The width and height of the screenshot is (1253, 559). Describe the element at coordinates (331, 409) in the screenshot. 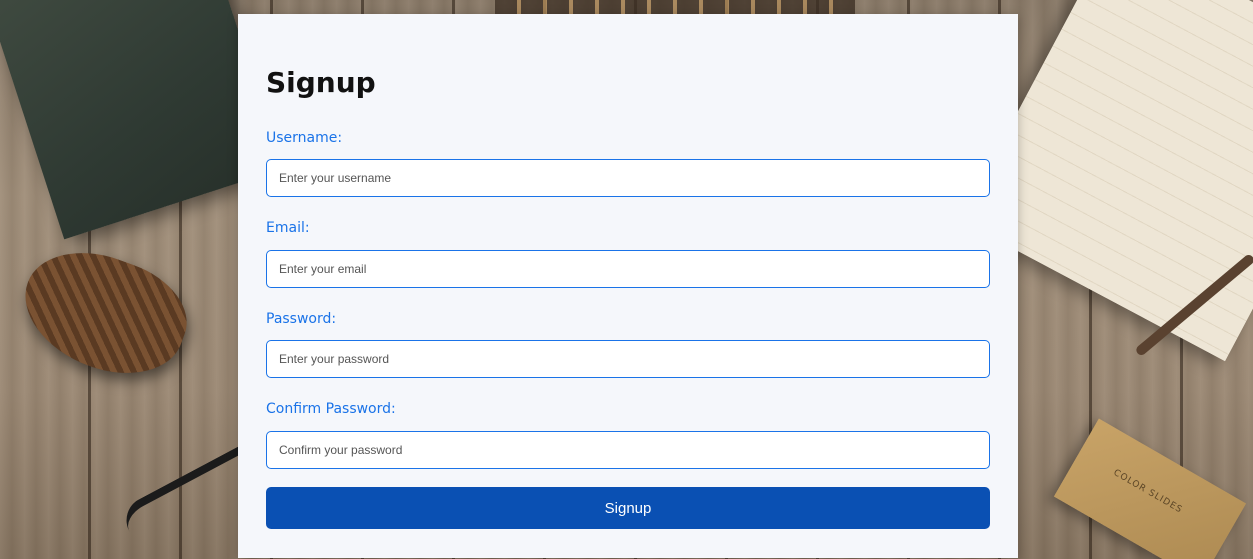

I see `confirm-password-label: Confirm Password:` at that location.